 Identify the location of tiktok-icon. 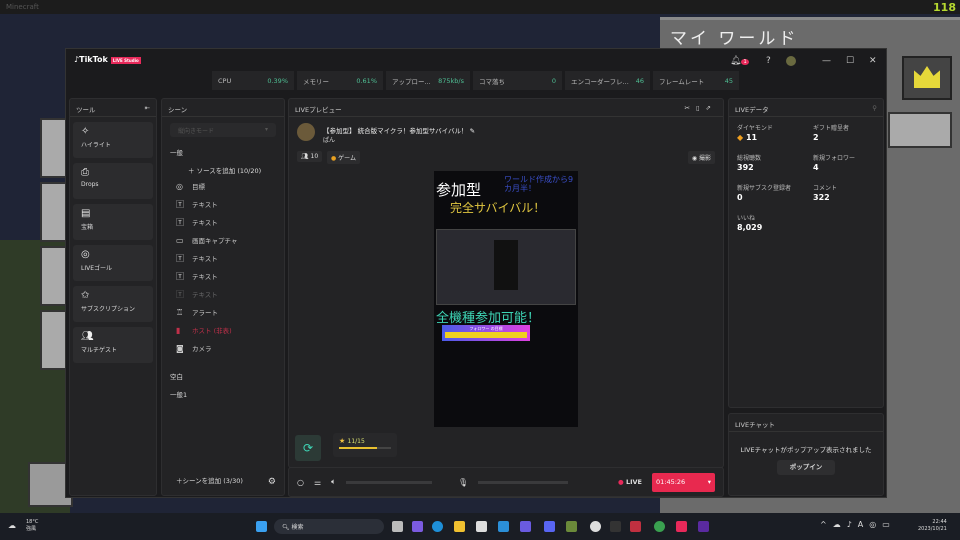
(681, 526).